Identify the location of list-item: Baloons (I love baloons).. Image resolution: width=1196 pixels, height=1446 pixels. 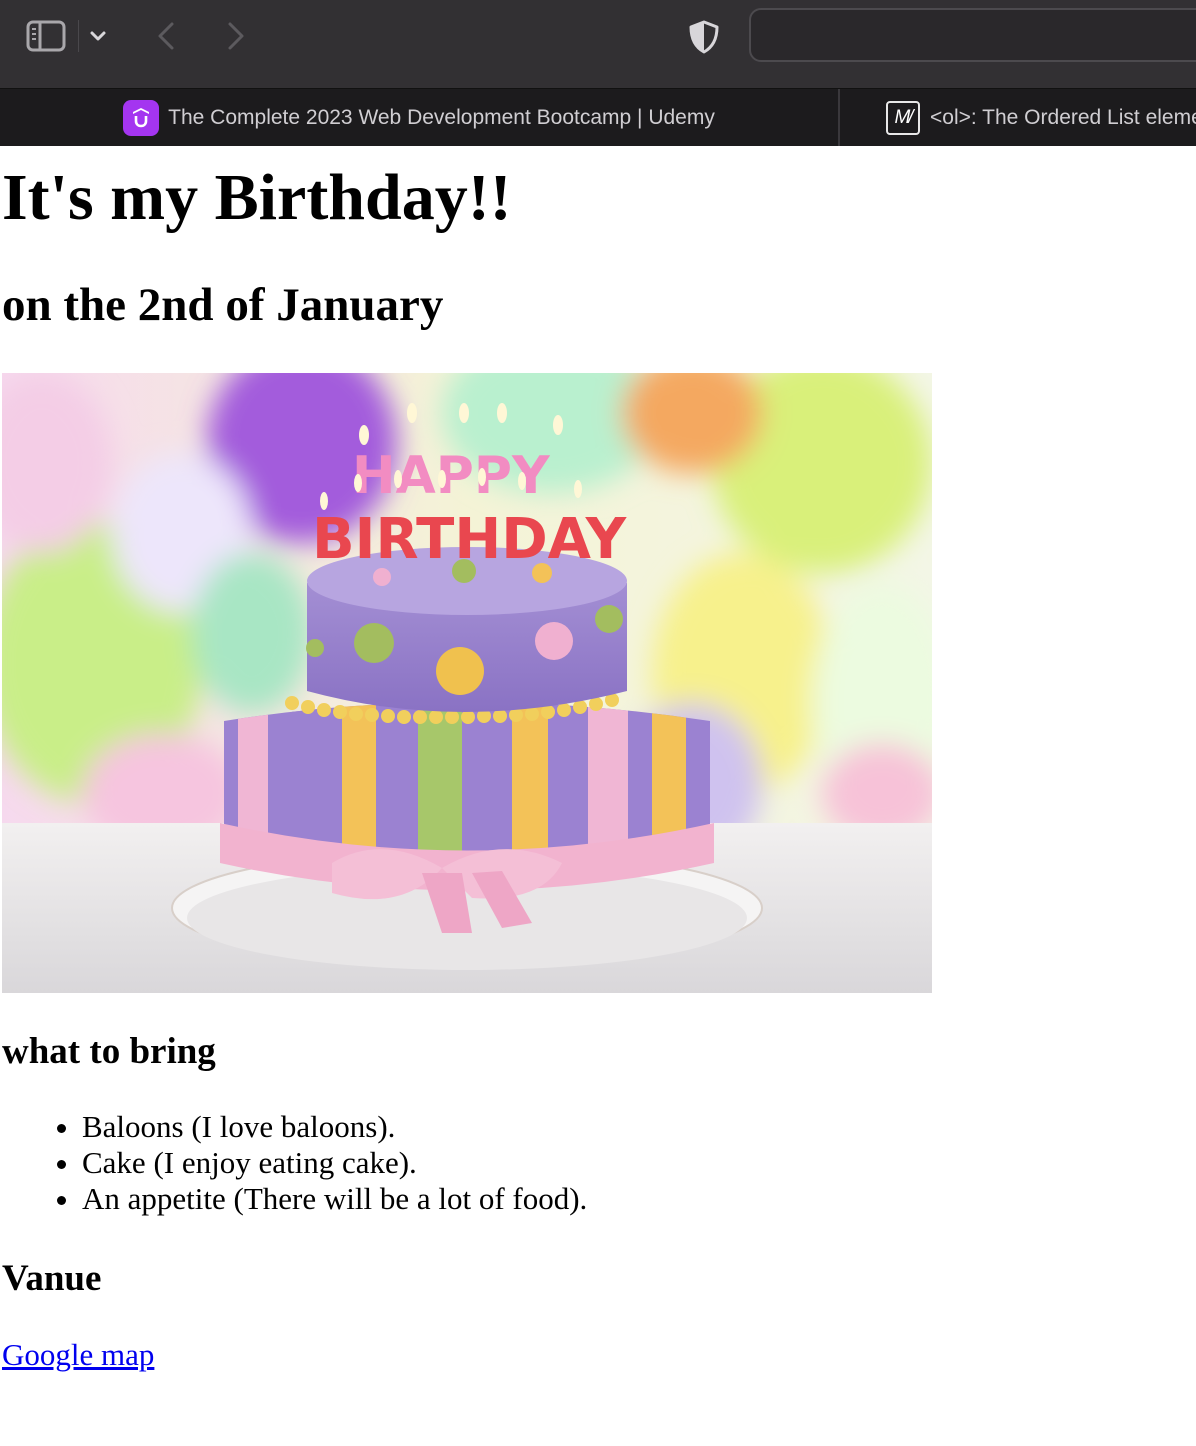
(334, 1127).